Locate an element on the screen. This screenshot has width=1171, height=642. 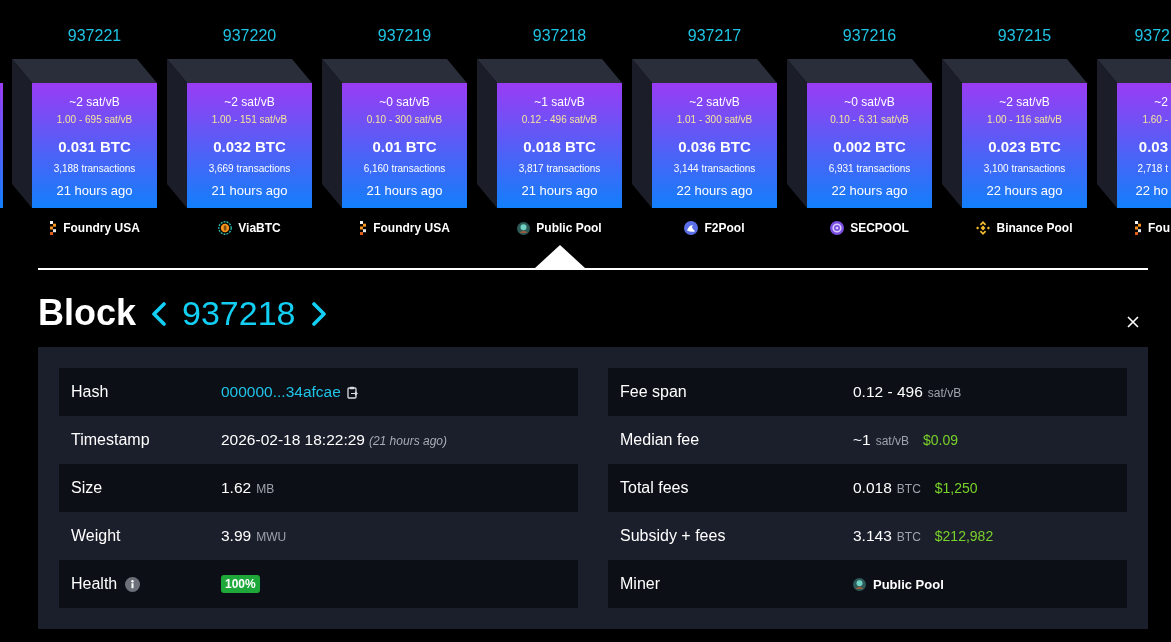
row-label: Miner is located at coordinates (640, 584).